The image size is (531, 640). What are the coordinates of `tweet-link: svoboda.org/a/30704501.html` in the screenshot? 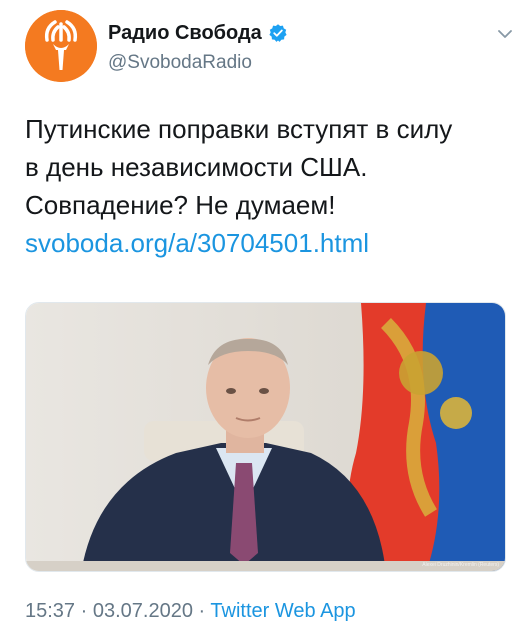 It's located at (270, 243).